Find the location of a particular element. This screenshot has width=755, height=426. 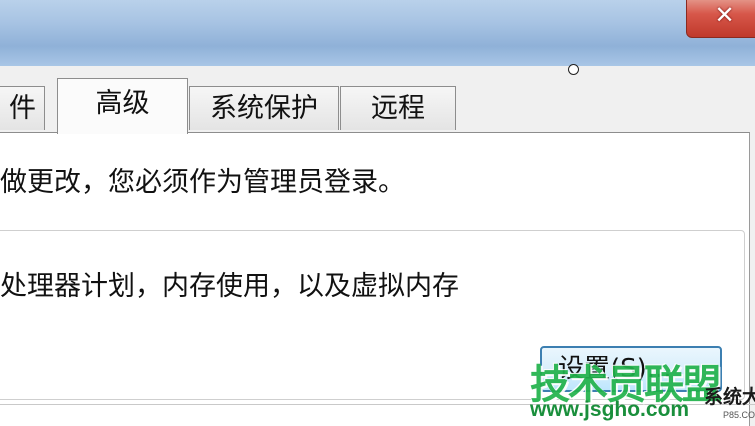

performance-description: 处理器计划，内存使用，以及虚拟内存 is located at coordinates (229, 286).